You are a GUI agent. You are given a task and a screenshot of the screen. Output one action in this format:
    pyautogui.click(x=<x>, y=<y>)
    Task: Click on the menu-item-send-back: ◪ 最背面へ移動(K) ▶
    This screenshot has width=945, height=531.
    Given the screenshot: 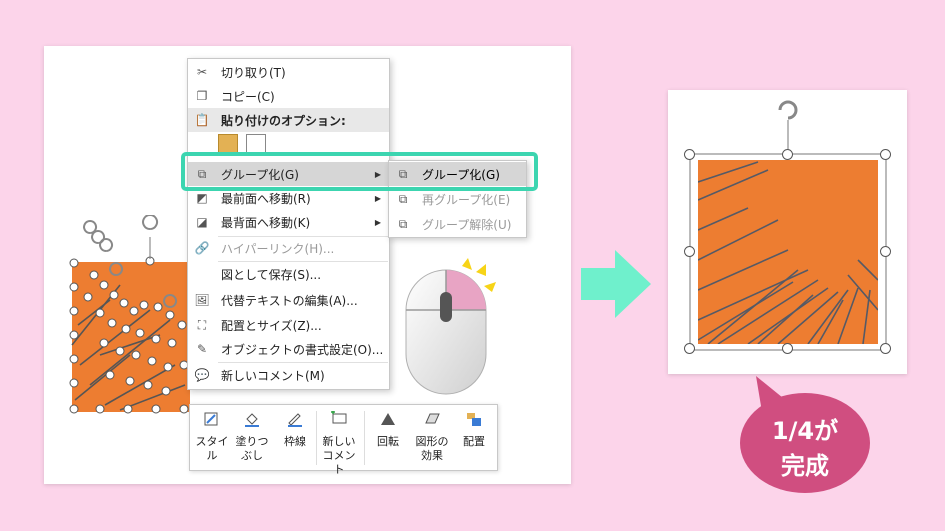 What is the action you would take?
    pyautogui.click(x=288, y=222)
    